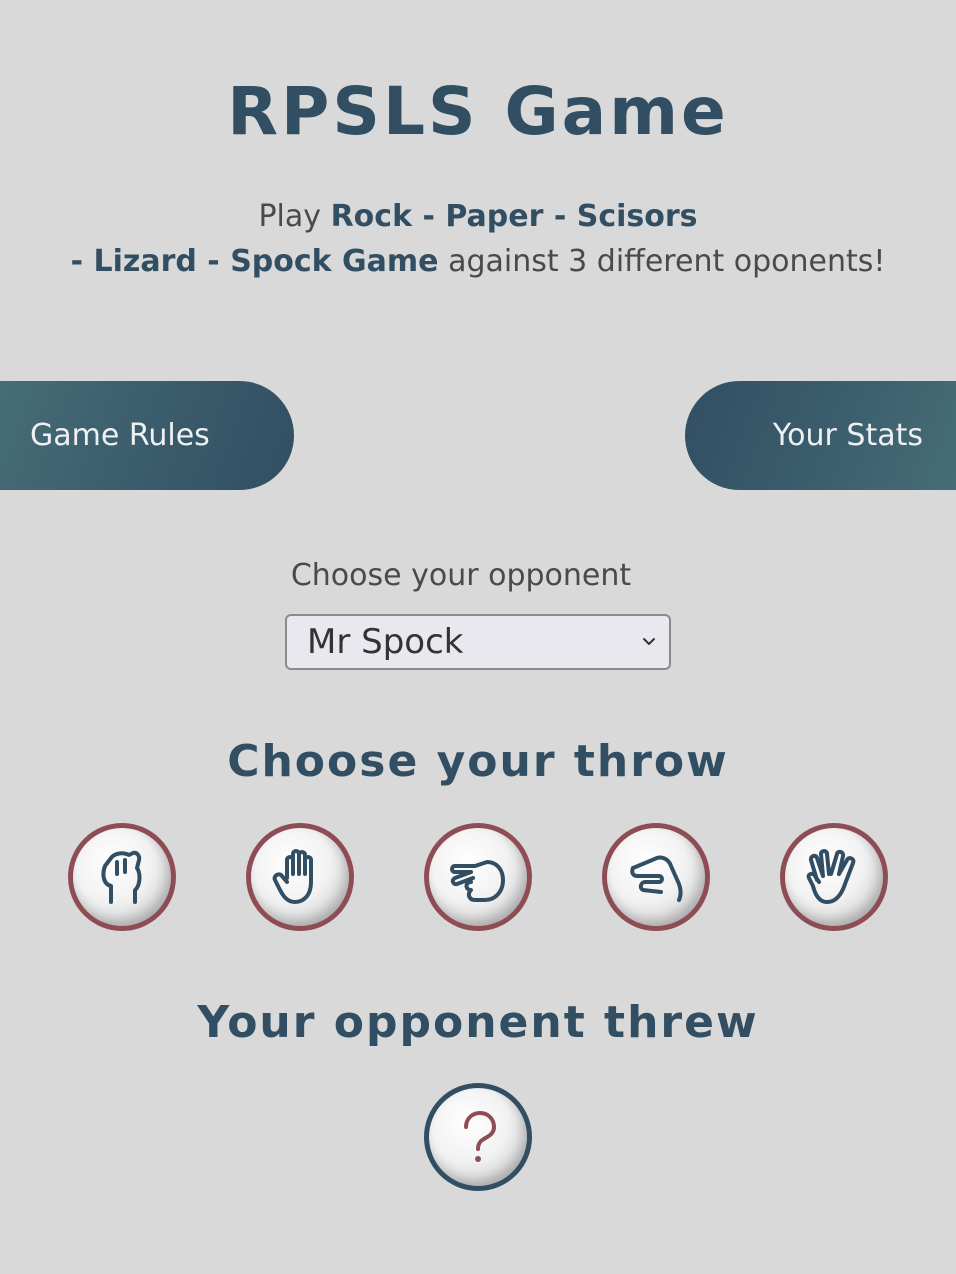 This screenshot has width=956, height=1274. Describe the element at coordinates (478, 642) in the screenshot. I see `opponent-select: Mr Spock` at that location.